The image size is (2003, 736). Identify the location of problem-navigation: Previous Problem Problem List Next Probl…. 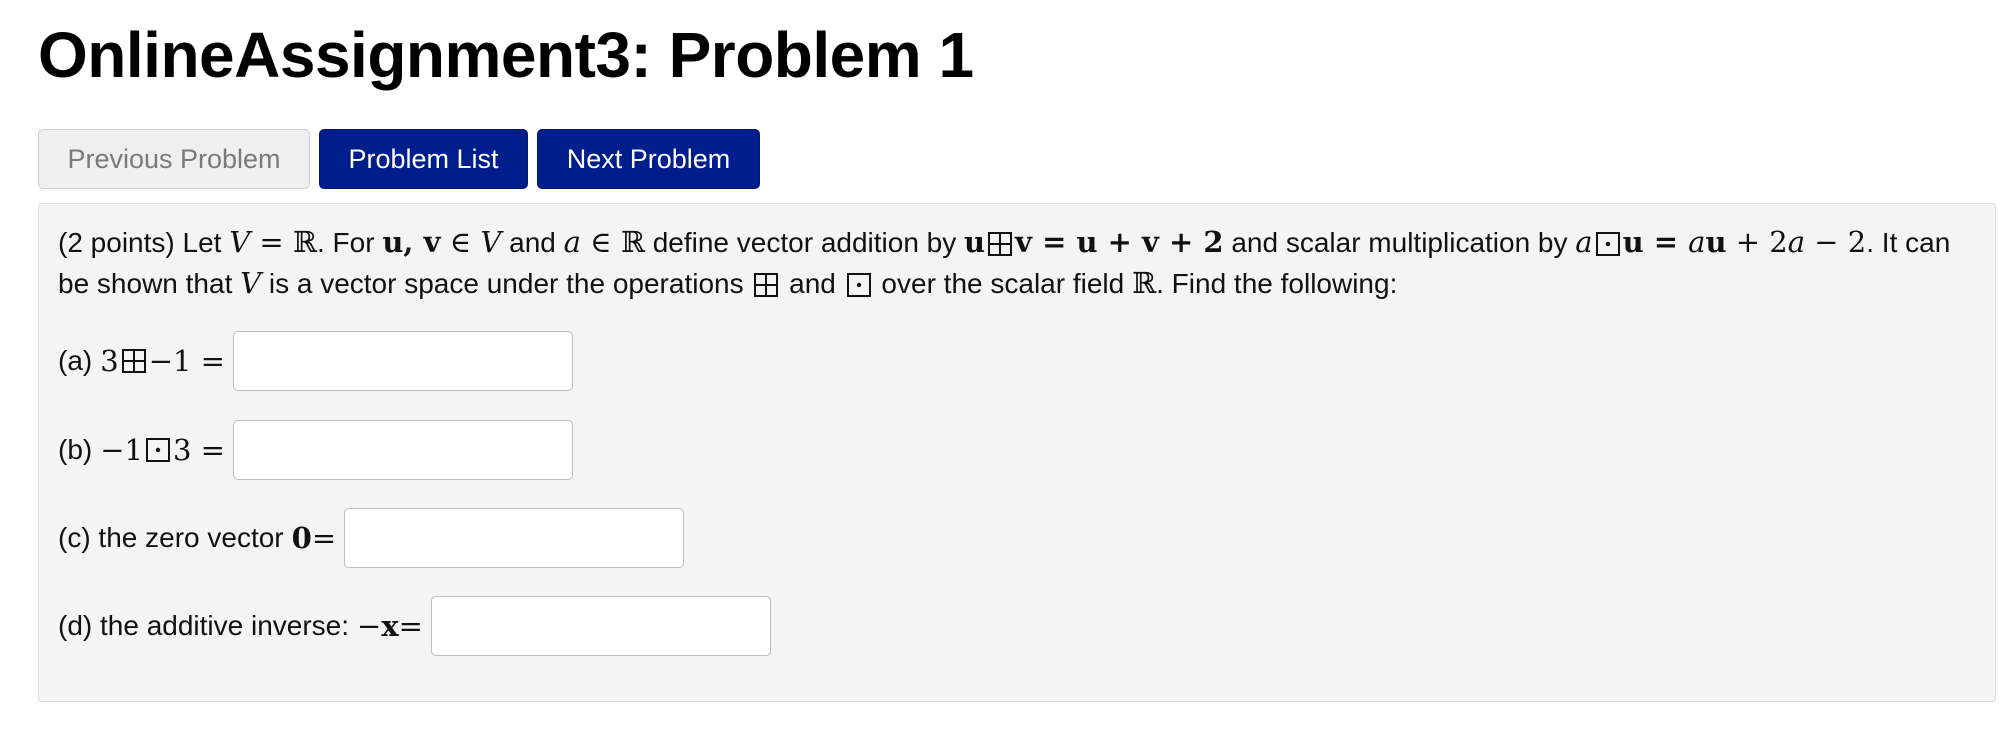
(399, 159).